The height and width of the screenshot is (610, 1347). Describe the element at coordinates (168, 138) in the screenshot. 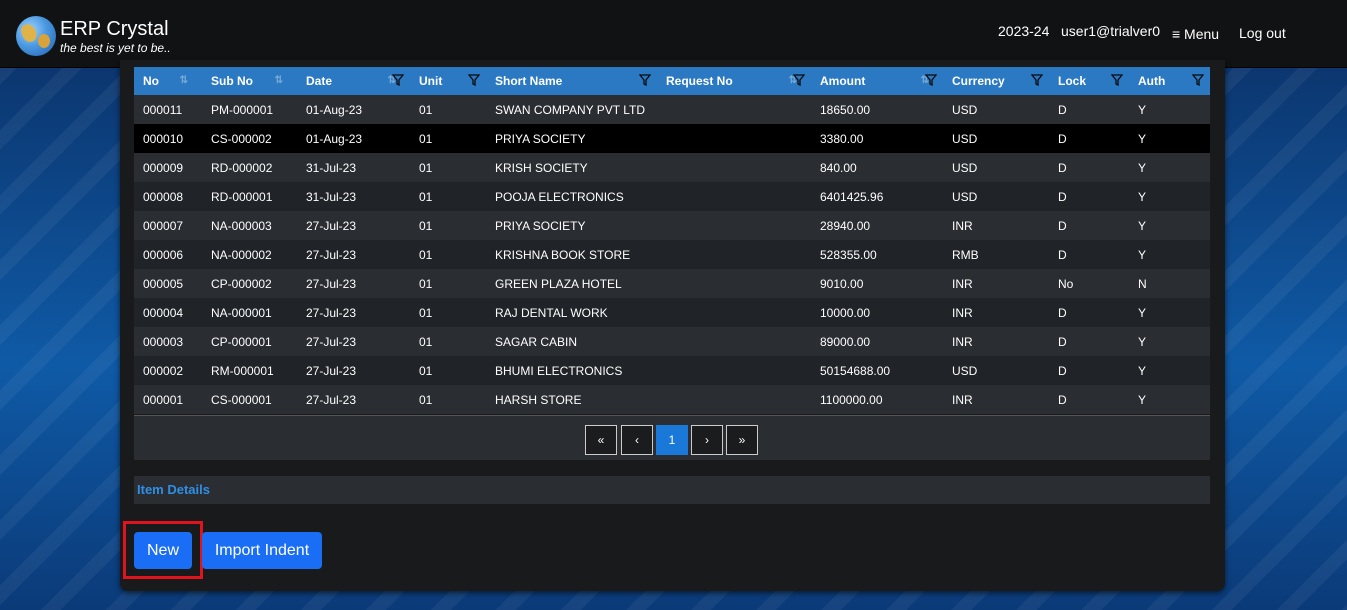

I see `table-cell: 000010` at that location.